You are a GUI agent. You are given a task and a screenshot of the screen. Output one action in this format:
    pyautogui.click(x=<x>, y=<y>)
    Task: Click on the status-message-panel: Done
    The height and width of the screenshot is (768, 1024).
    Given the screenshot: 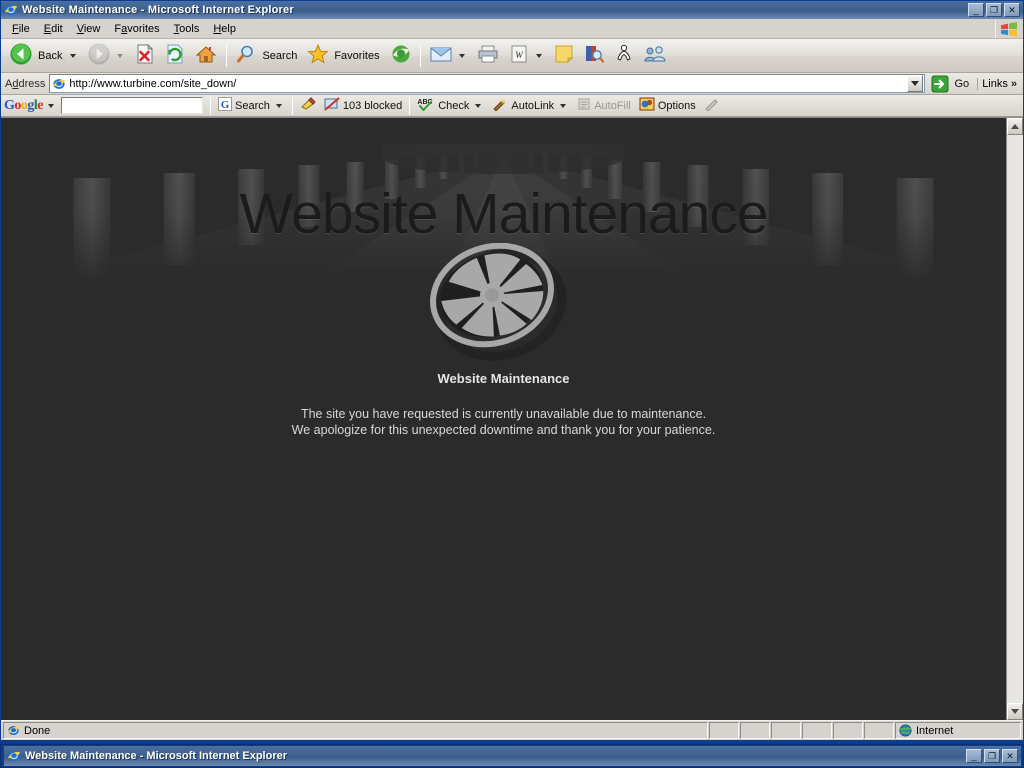 What is the action you would take?
    pyautogui.click(x=355, y=730)
    